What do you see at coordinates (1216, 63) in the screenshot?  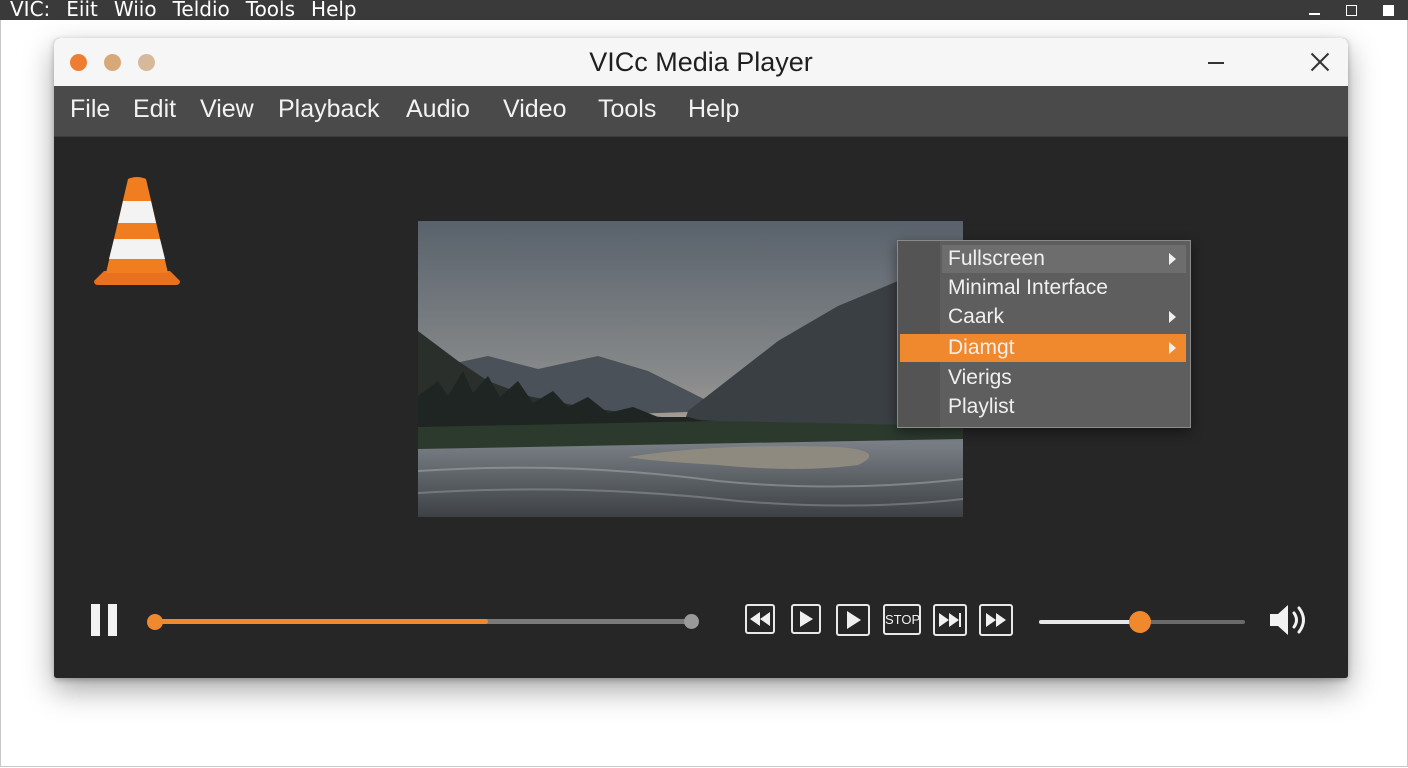 I see `window-minimize-button` at bounding box center [1216, 63].